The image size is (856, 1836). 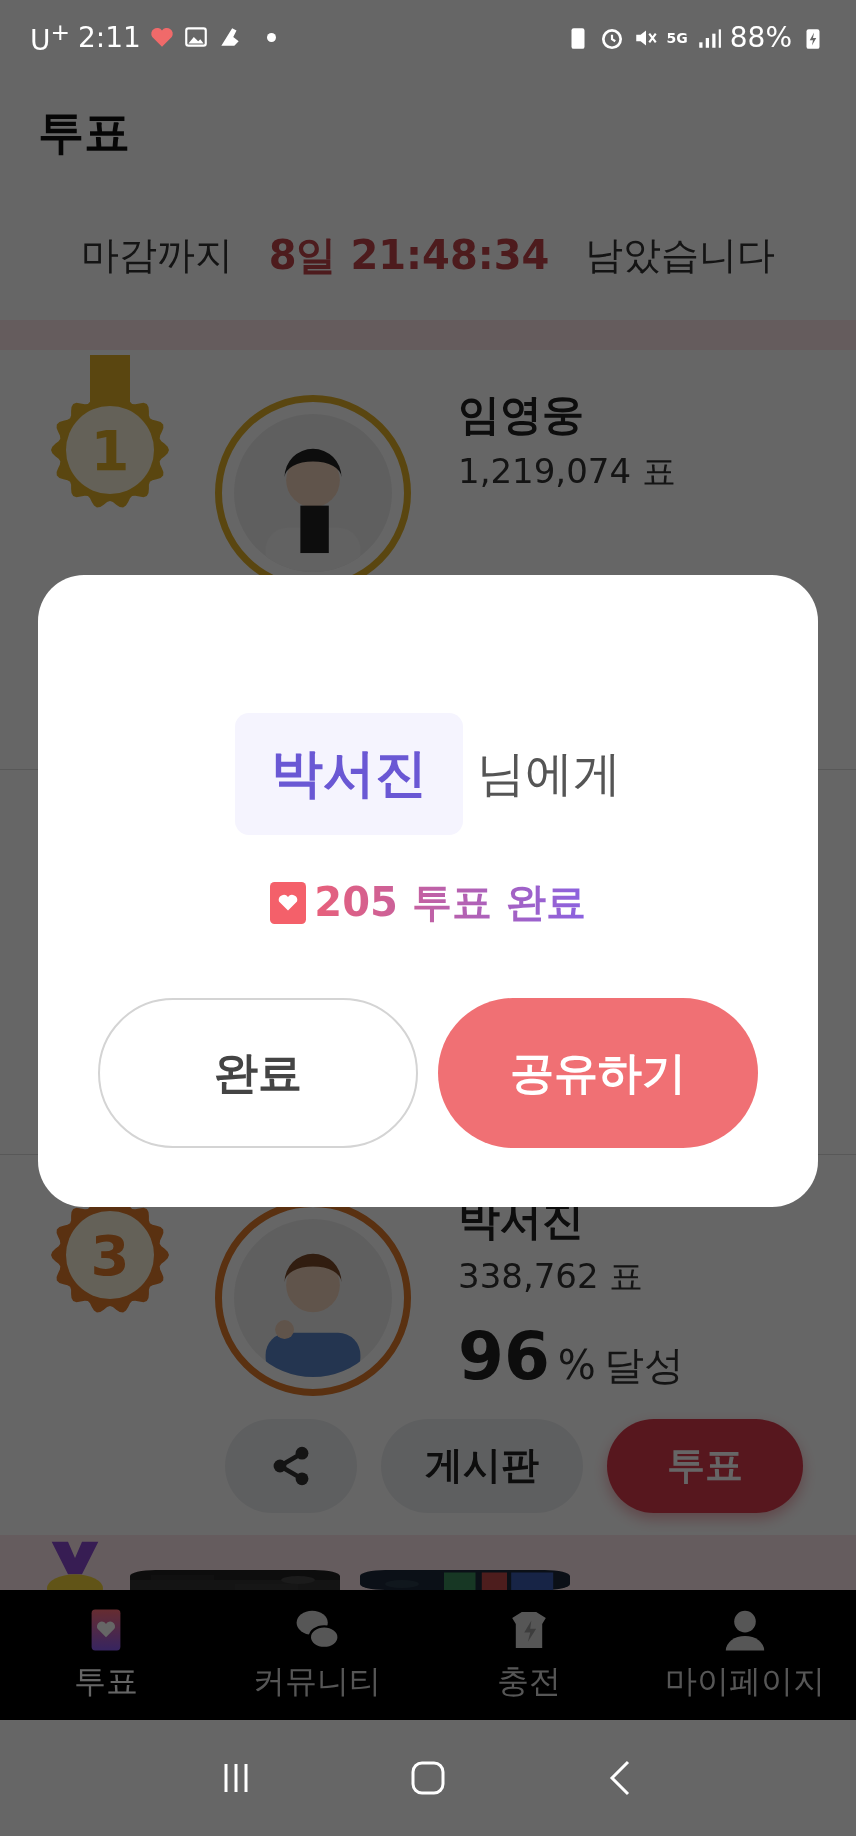 What do you see at coordinates (110, 1256) in the screenshot?
I see `rank-number: 3` at bounding box center [110, 1256].